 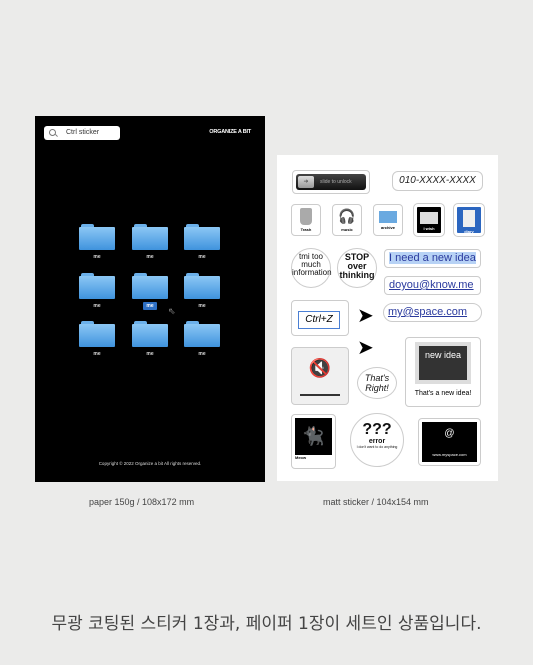 What do you see at coordinates (437, 181) in the screenshot?
I see `phone-bubble-sticker: 010-XXXX-XXXX` at bounding box center [437, 181].